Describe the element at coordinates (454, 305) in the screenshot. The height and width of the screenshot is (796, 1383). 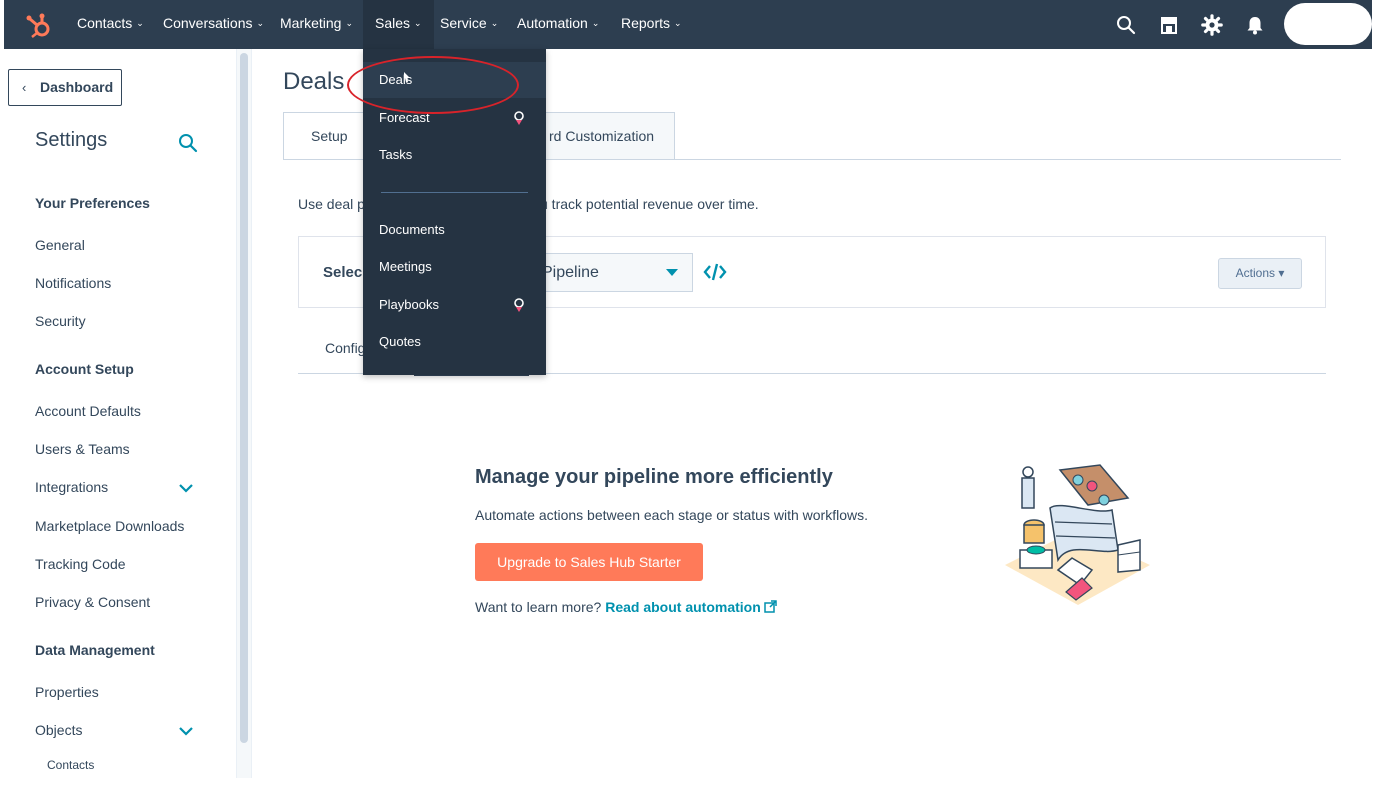
I see `menu-item-playbooks: Playbooks` at that location.